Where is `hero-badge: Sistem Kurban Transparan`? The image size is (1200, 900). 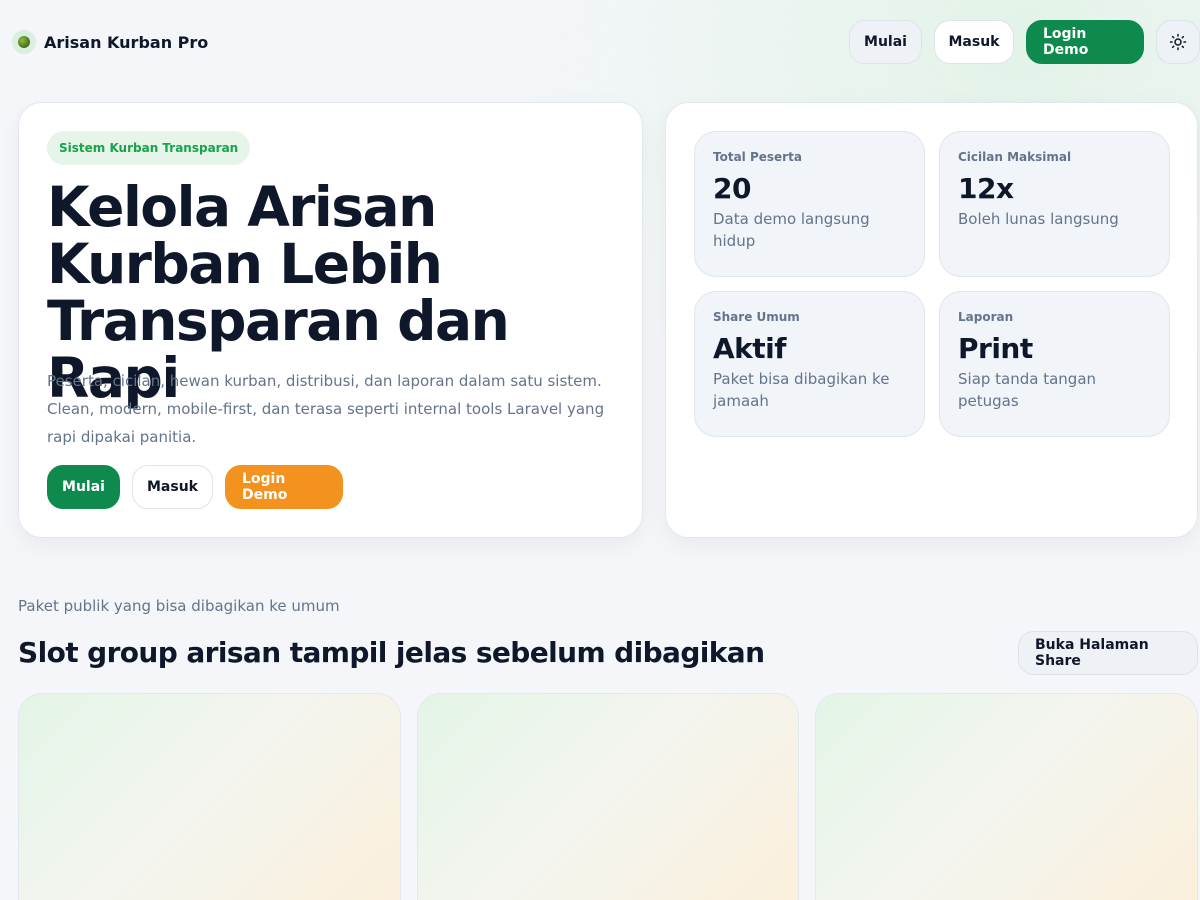 hero-badge: Sistem Kurban Transparan is located at coordinates (149, 148).